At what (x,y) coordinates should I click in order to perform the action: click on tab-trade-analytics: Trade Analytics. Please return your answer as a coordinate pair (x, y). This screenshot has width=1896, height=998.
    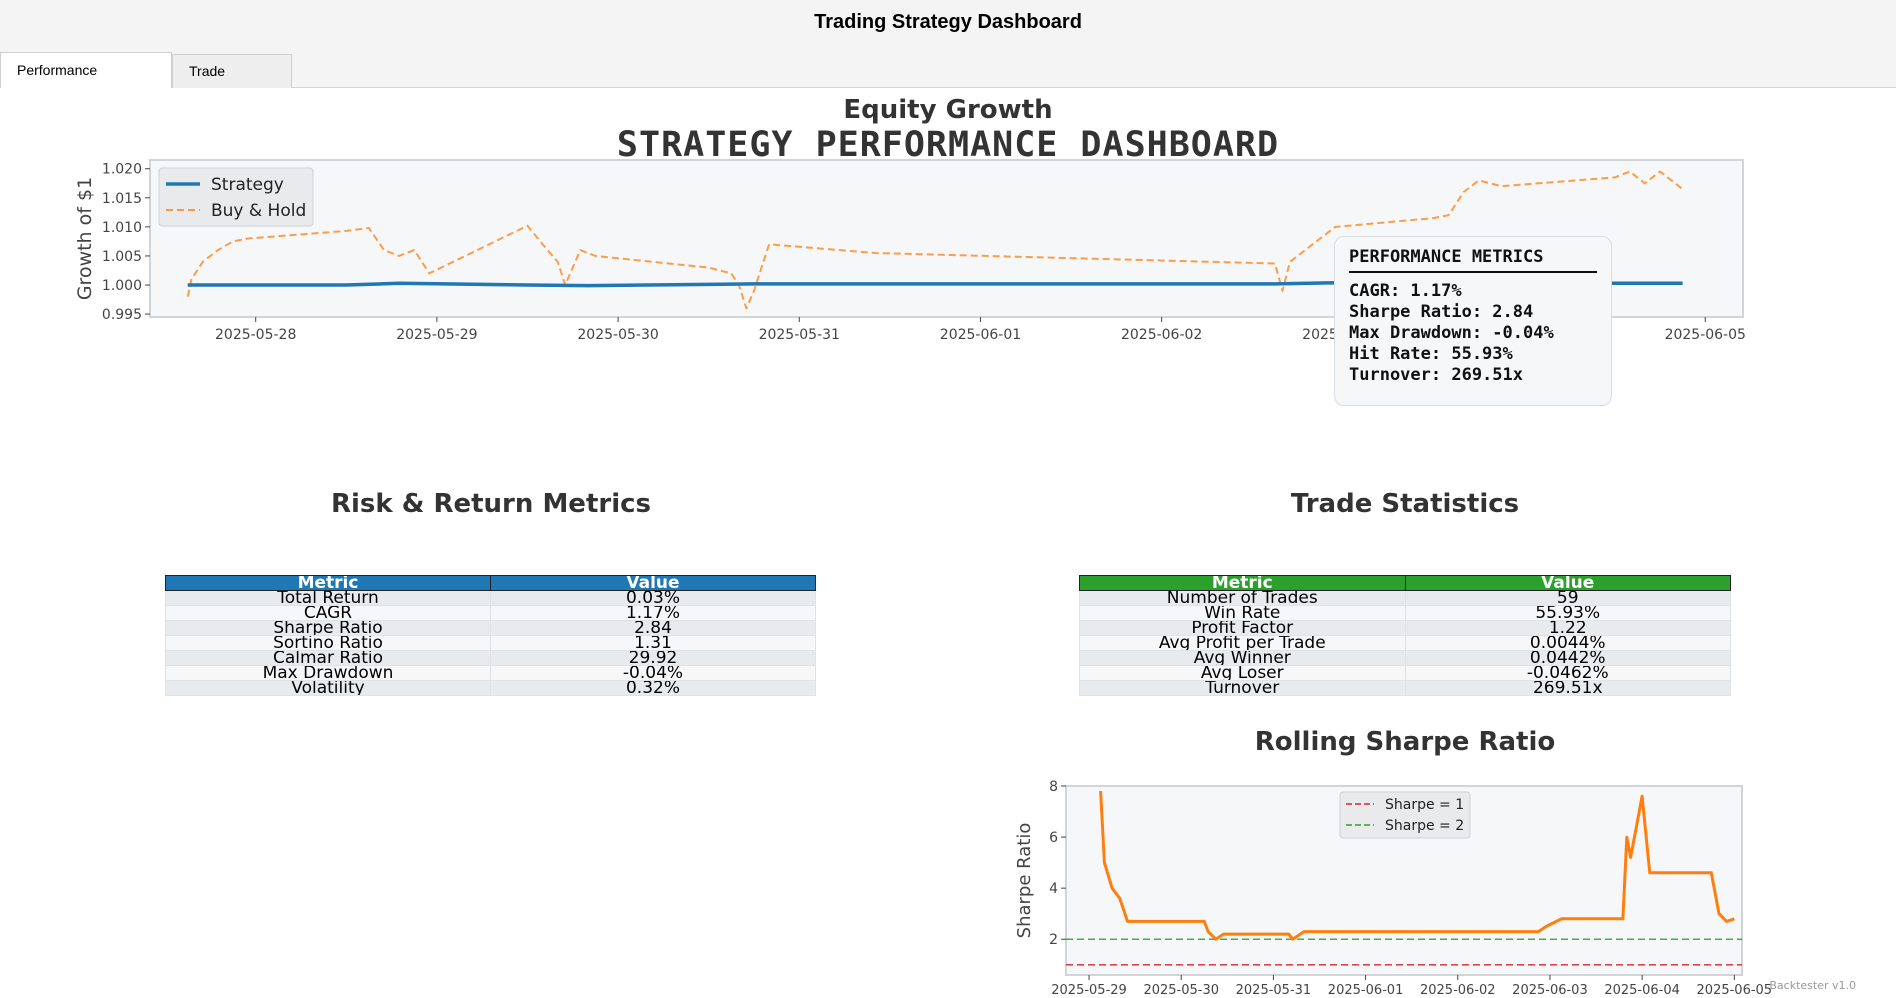
    Looking at the image, I should click on (232, 82).